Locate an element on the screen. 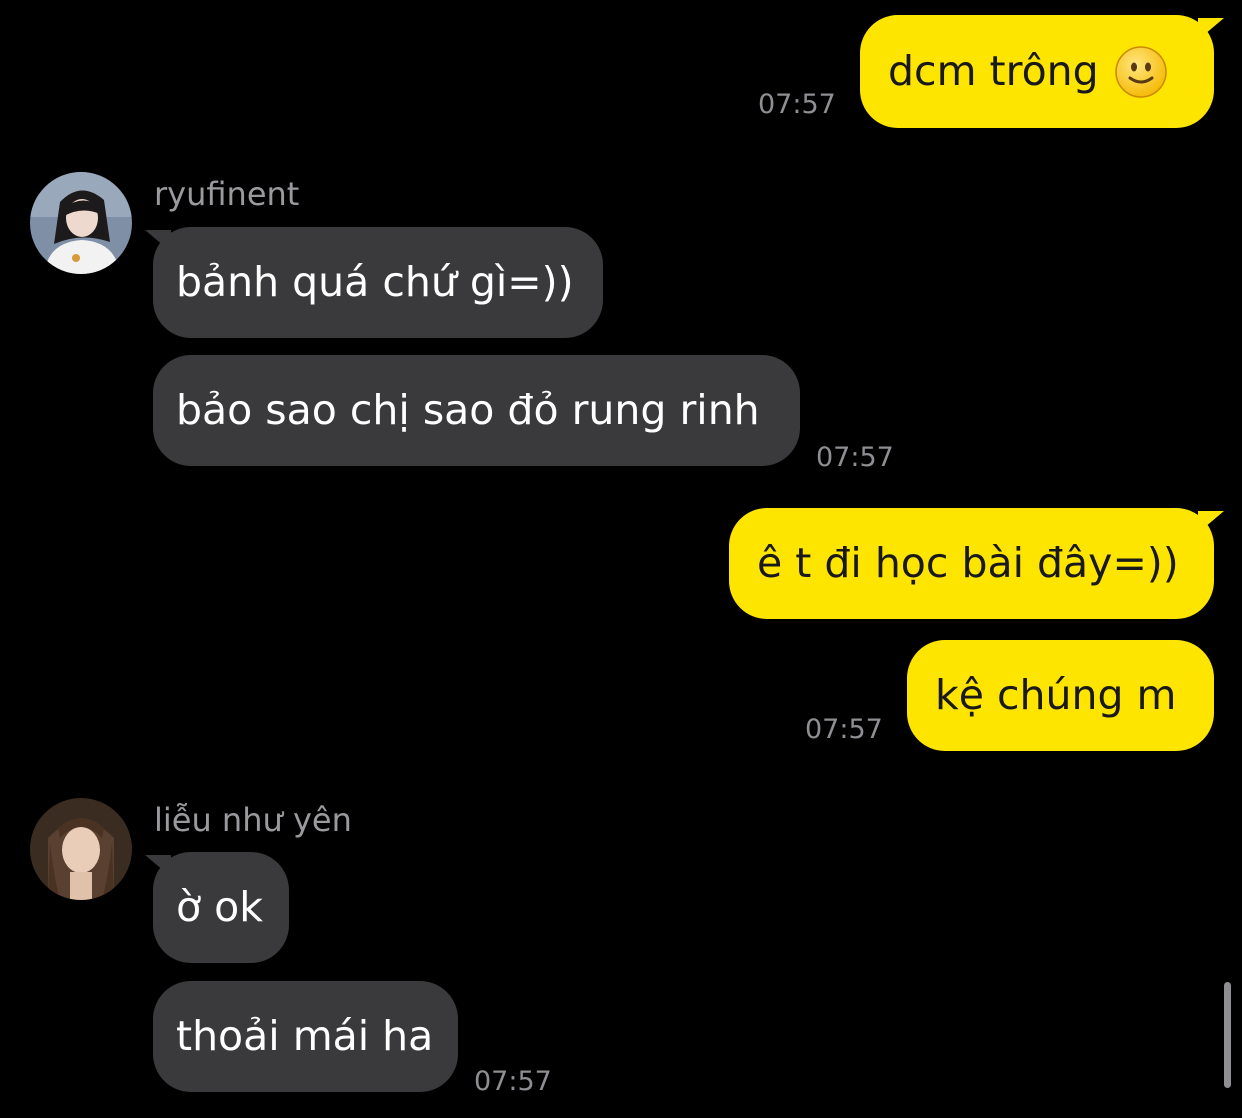 The height and width of the screenshot is (1118, 1242). scrollbar is located at coordinates (1227, 1035).